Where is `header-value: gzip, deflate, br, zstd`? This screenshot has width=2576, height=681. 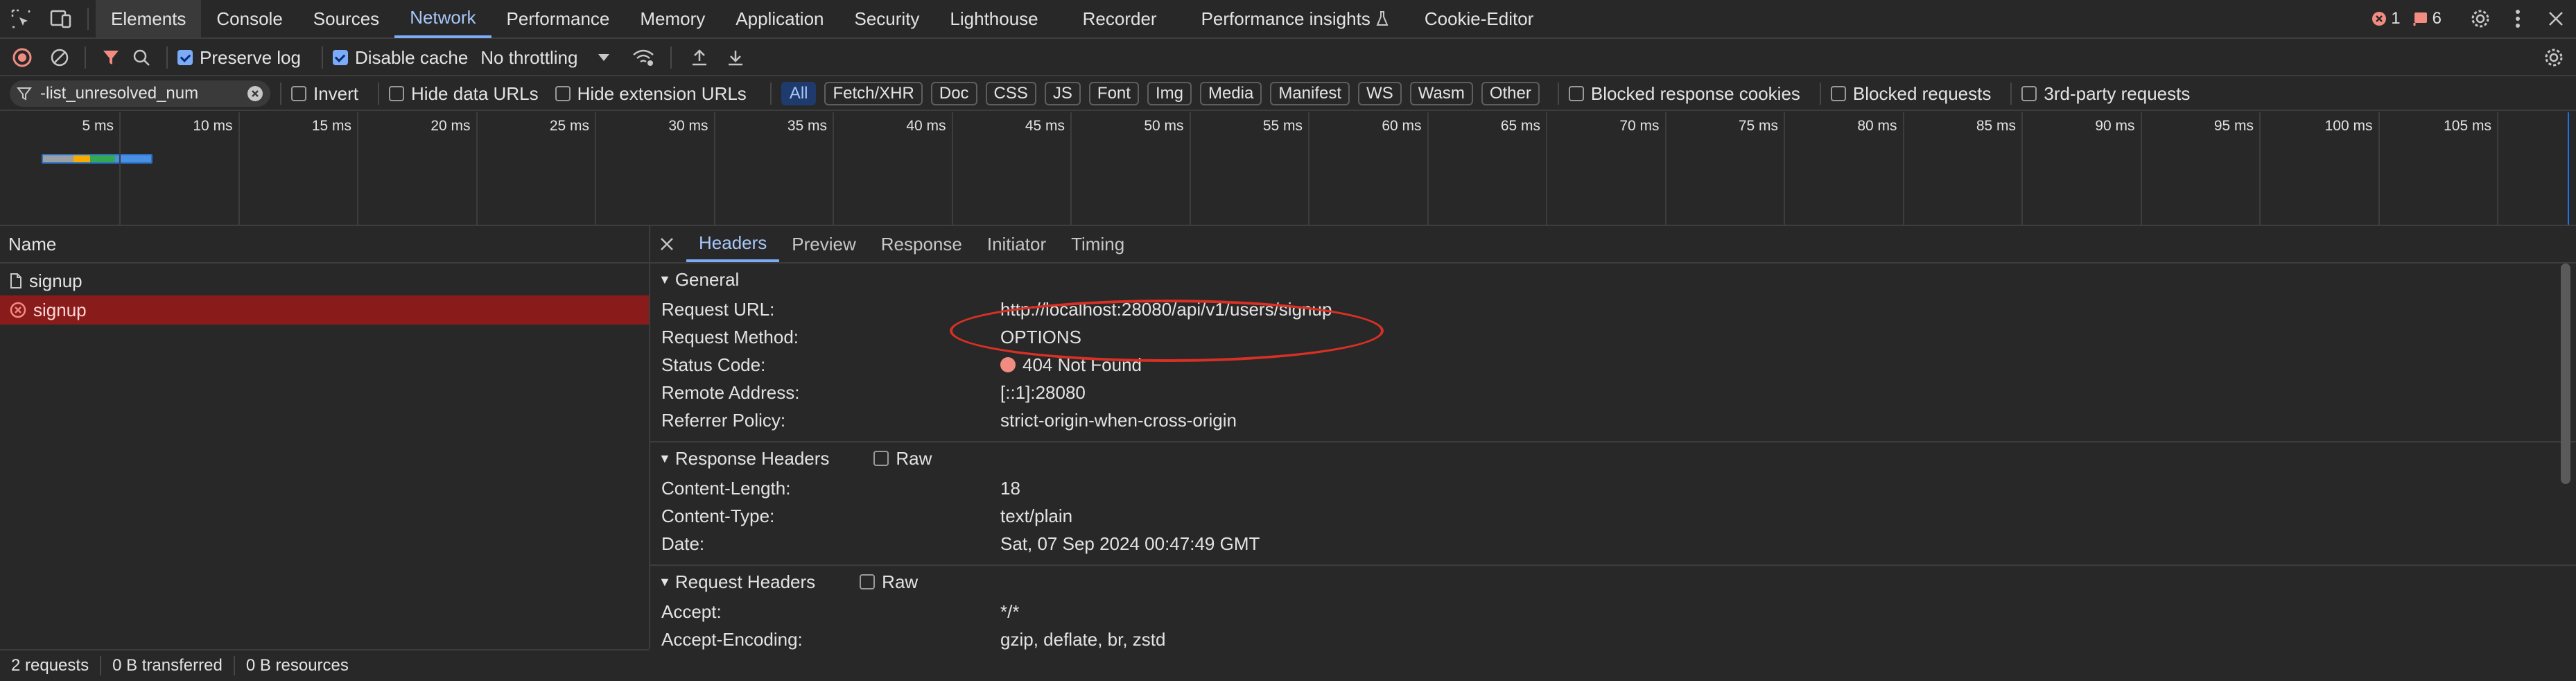 header-value: gzip, deflate, br, zstd is located at coordinates (1082, 639).